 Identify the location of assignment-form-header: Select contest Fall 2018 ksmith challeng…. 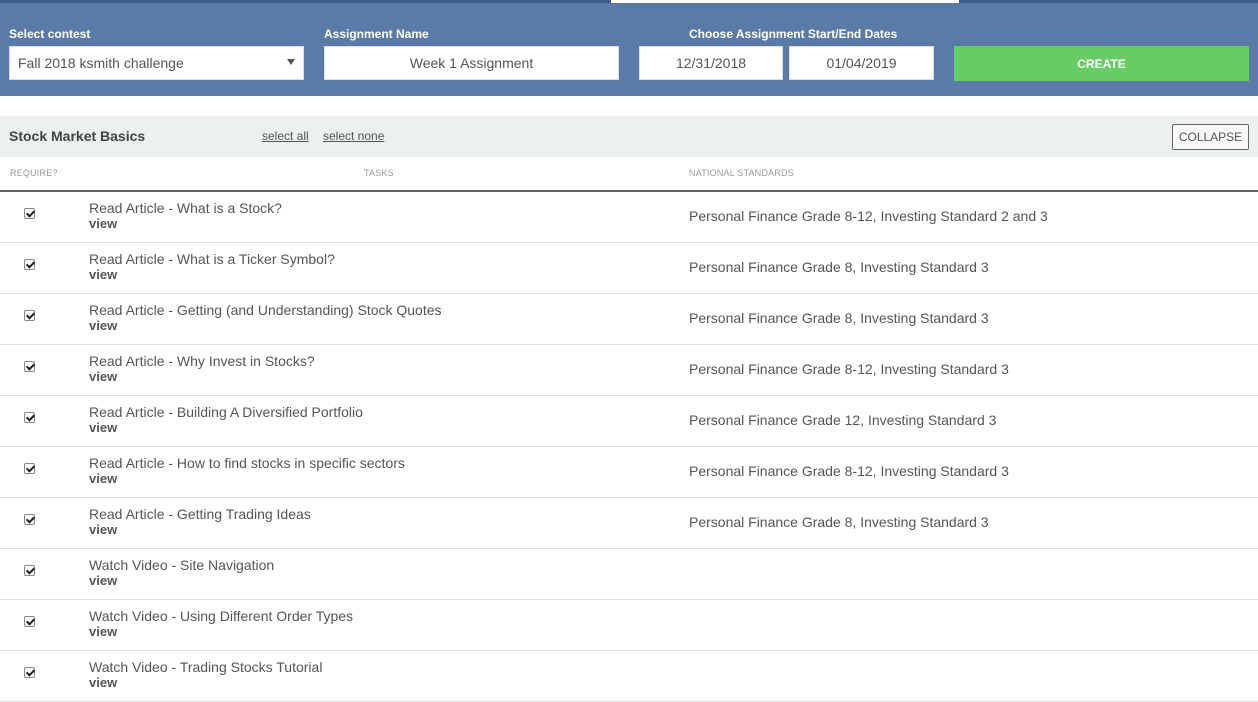
(629, 49).